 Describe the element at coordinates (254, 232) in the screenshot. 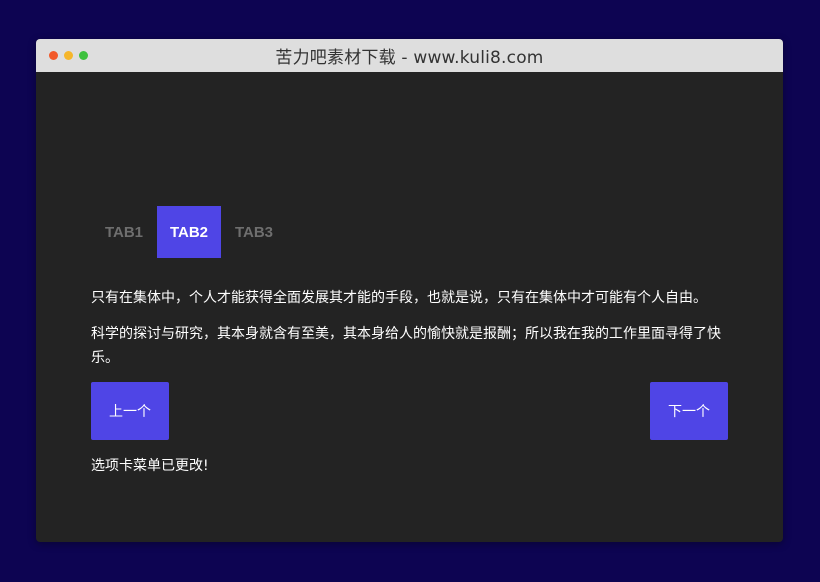

I see `tab-3: TAB3` at that location.